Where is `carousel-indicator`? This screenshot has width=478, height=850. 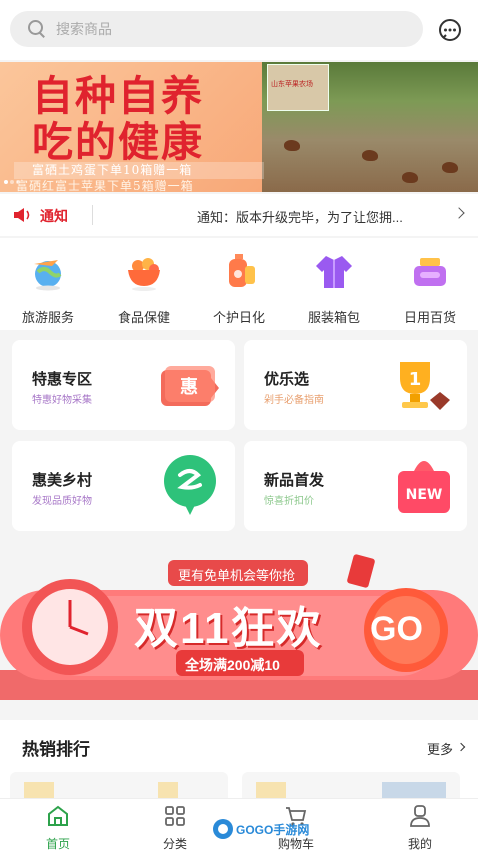
carousel-indicator is located at coordinates (11, 181).